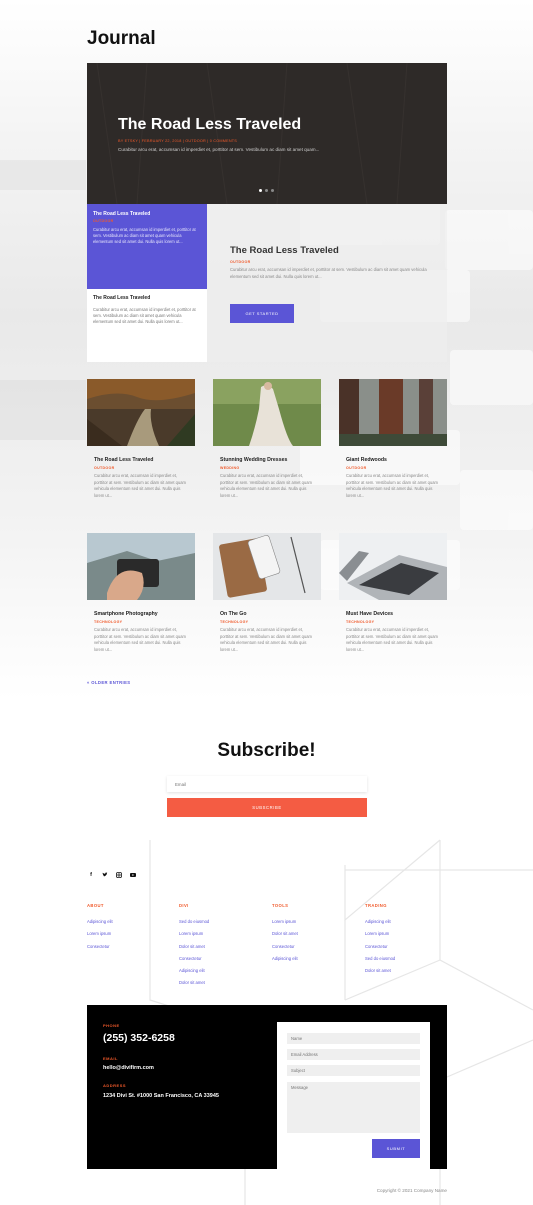 This screenshot has width=533, height=1205. Describe the element at coordinates (111, 1025) in the screenshot. I see `phone-label: PHONE` at that location.